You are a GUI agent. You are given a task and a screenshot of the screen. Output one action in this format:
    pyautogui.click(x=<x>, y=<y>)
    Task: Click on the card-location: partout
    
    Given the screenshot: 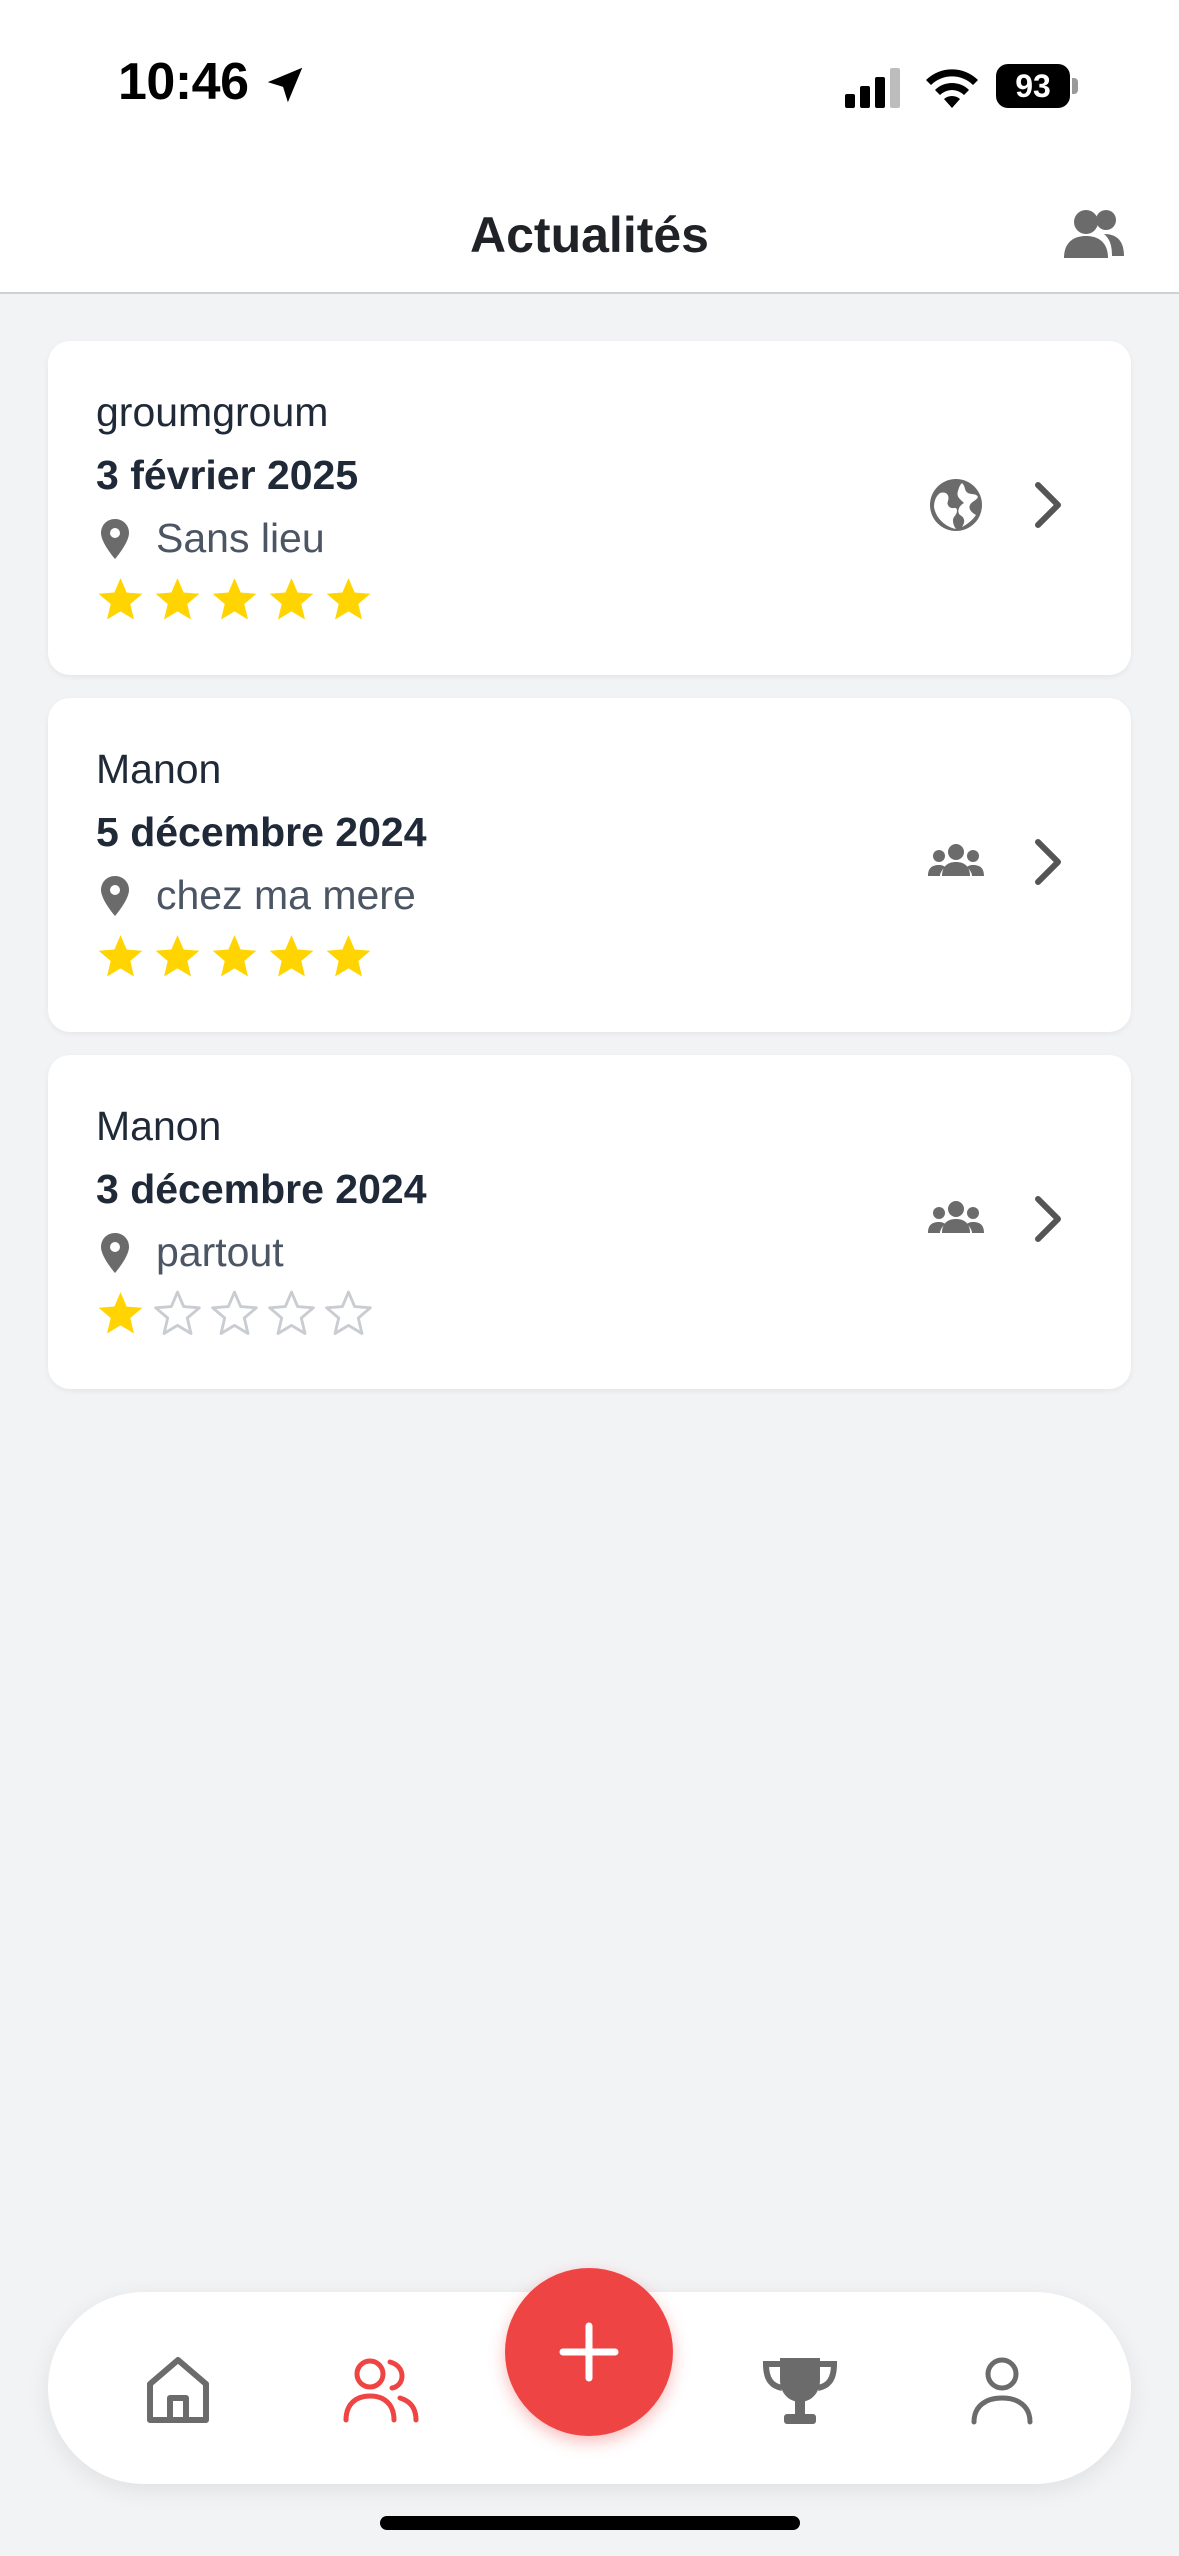 What is the action you would take?
    pyautogui.click(x=220, y=1252)
    